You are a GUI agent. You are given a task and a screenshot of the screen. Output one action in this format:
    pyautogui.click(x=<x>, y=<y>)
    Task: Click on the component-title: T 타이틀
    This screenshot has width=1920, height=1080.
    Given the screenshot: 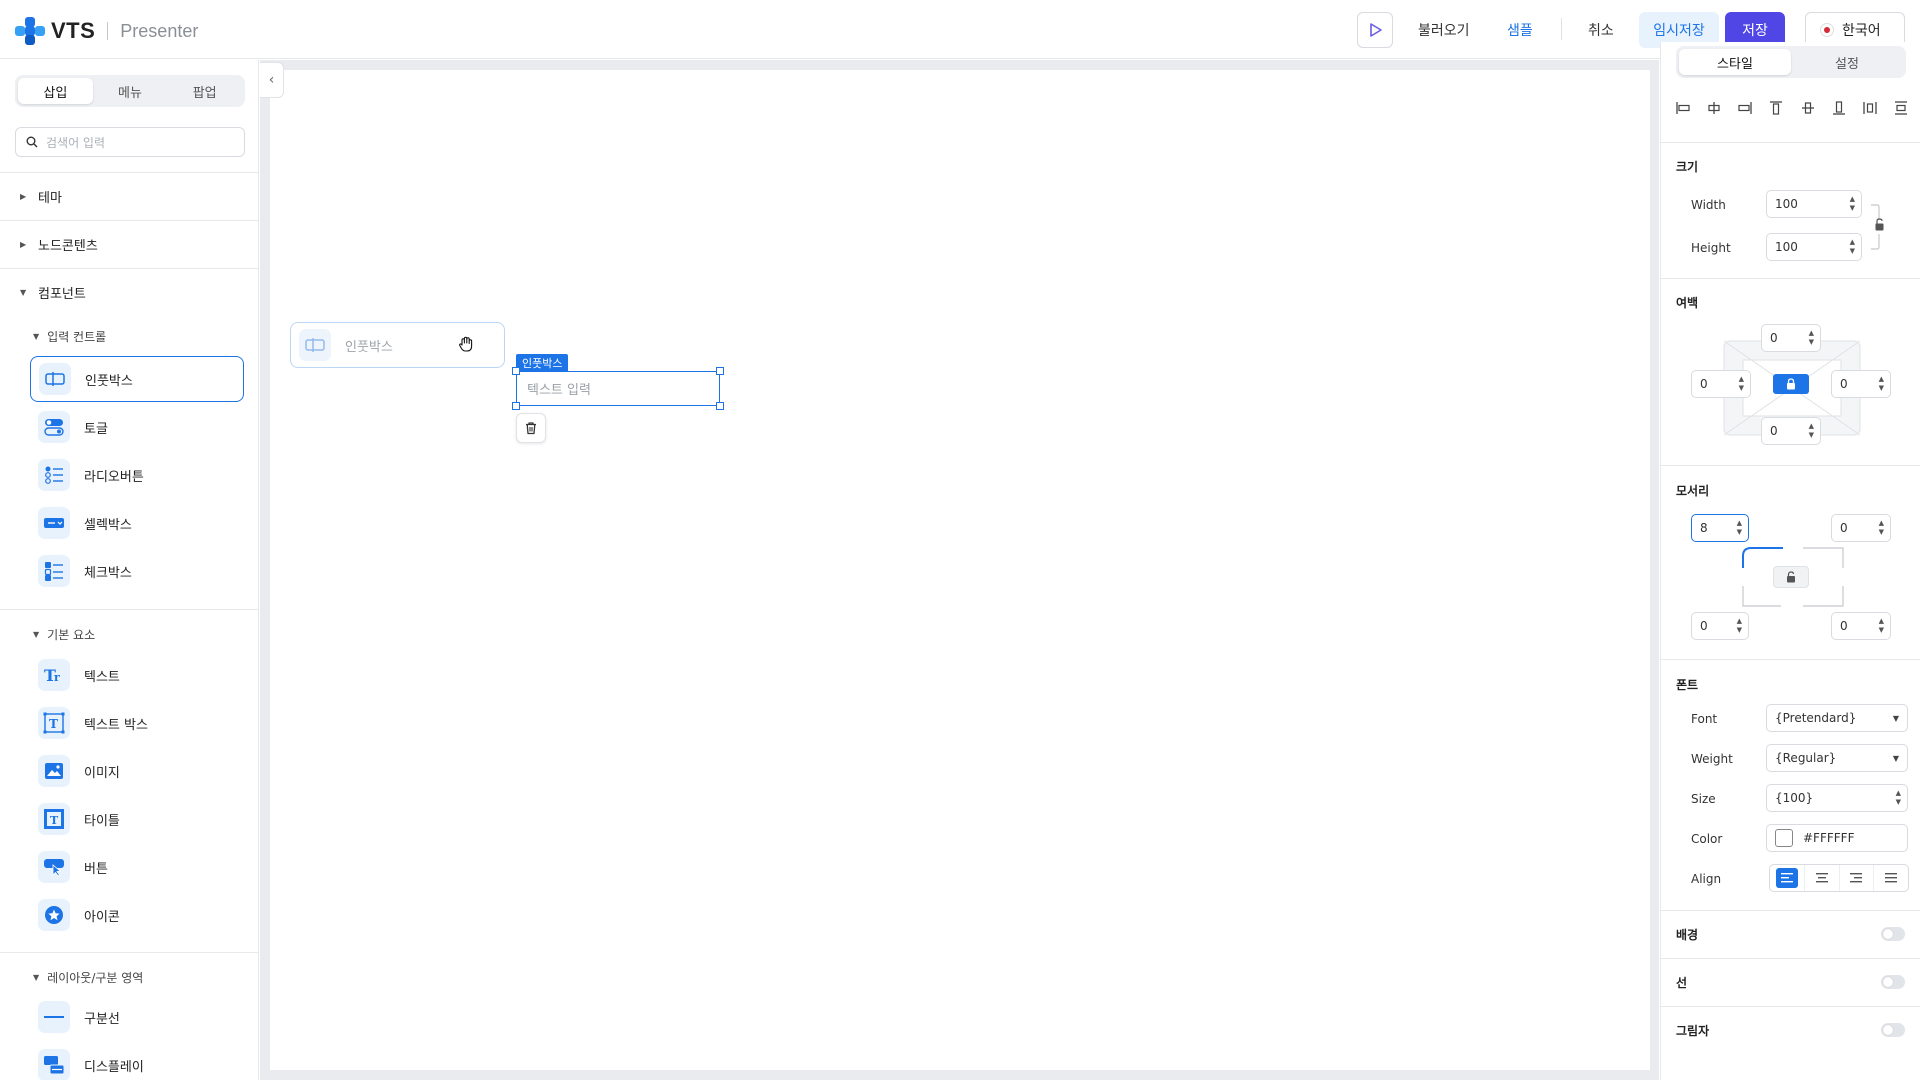 What is the action you would take?
    pyautogui.click(x=137, y=819)
    